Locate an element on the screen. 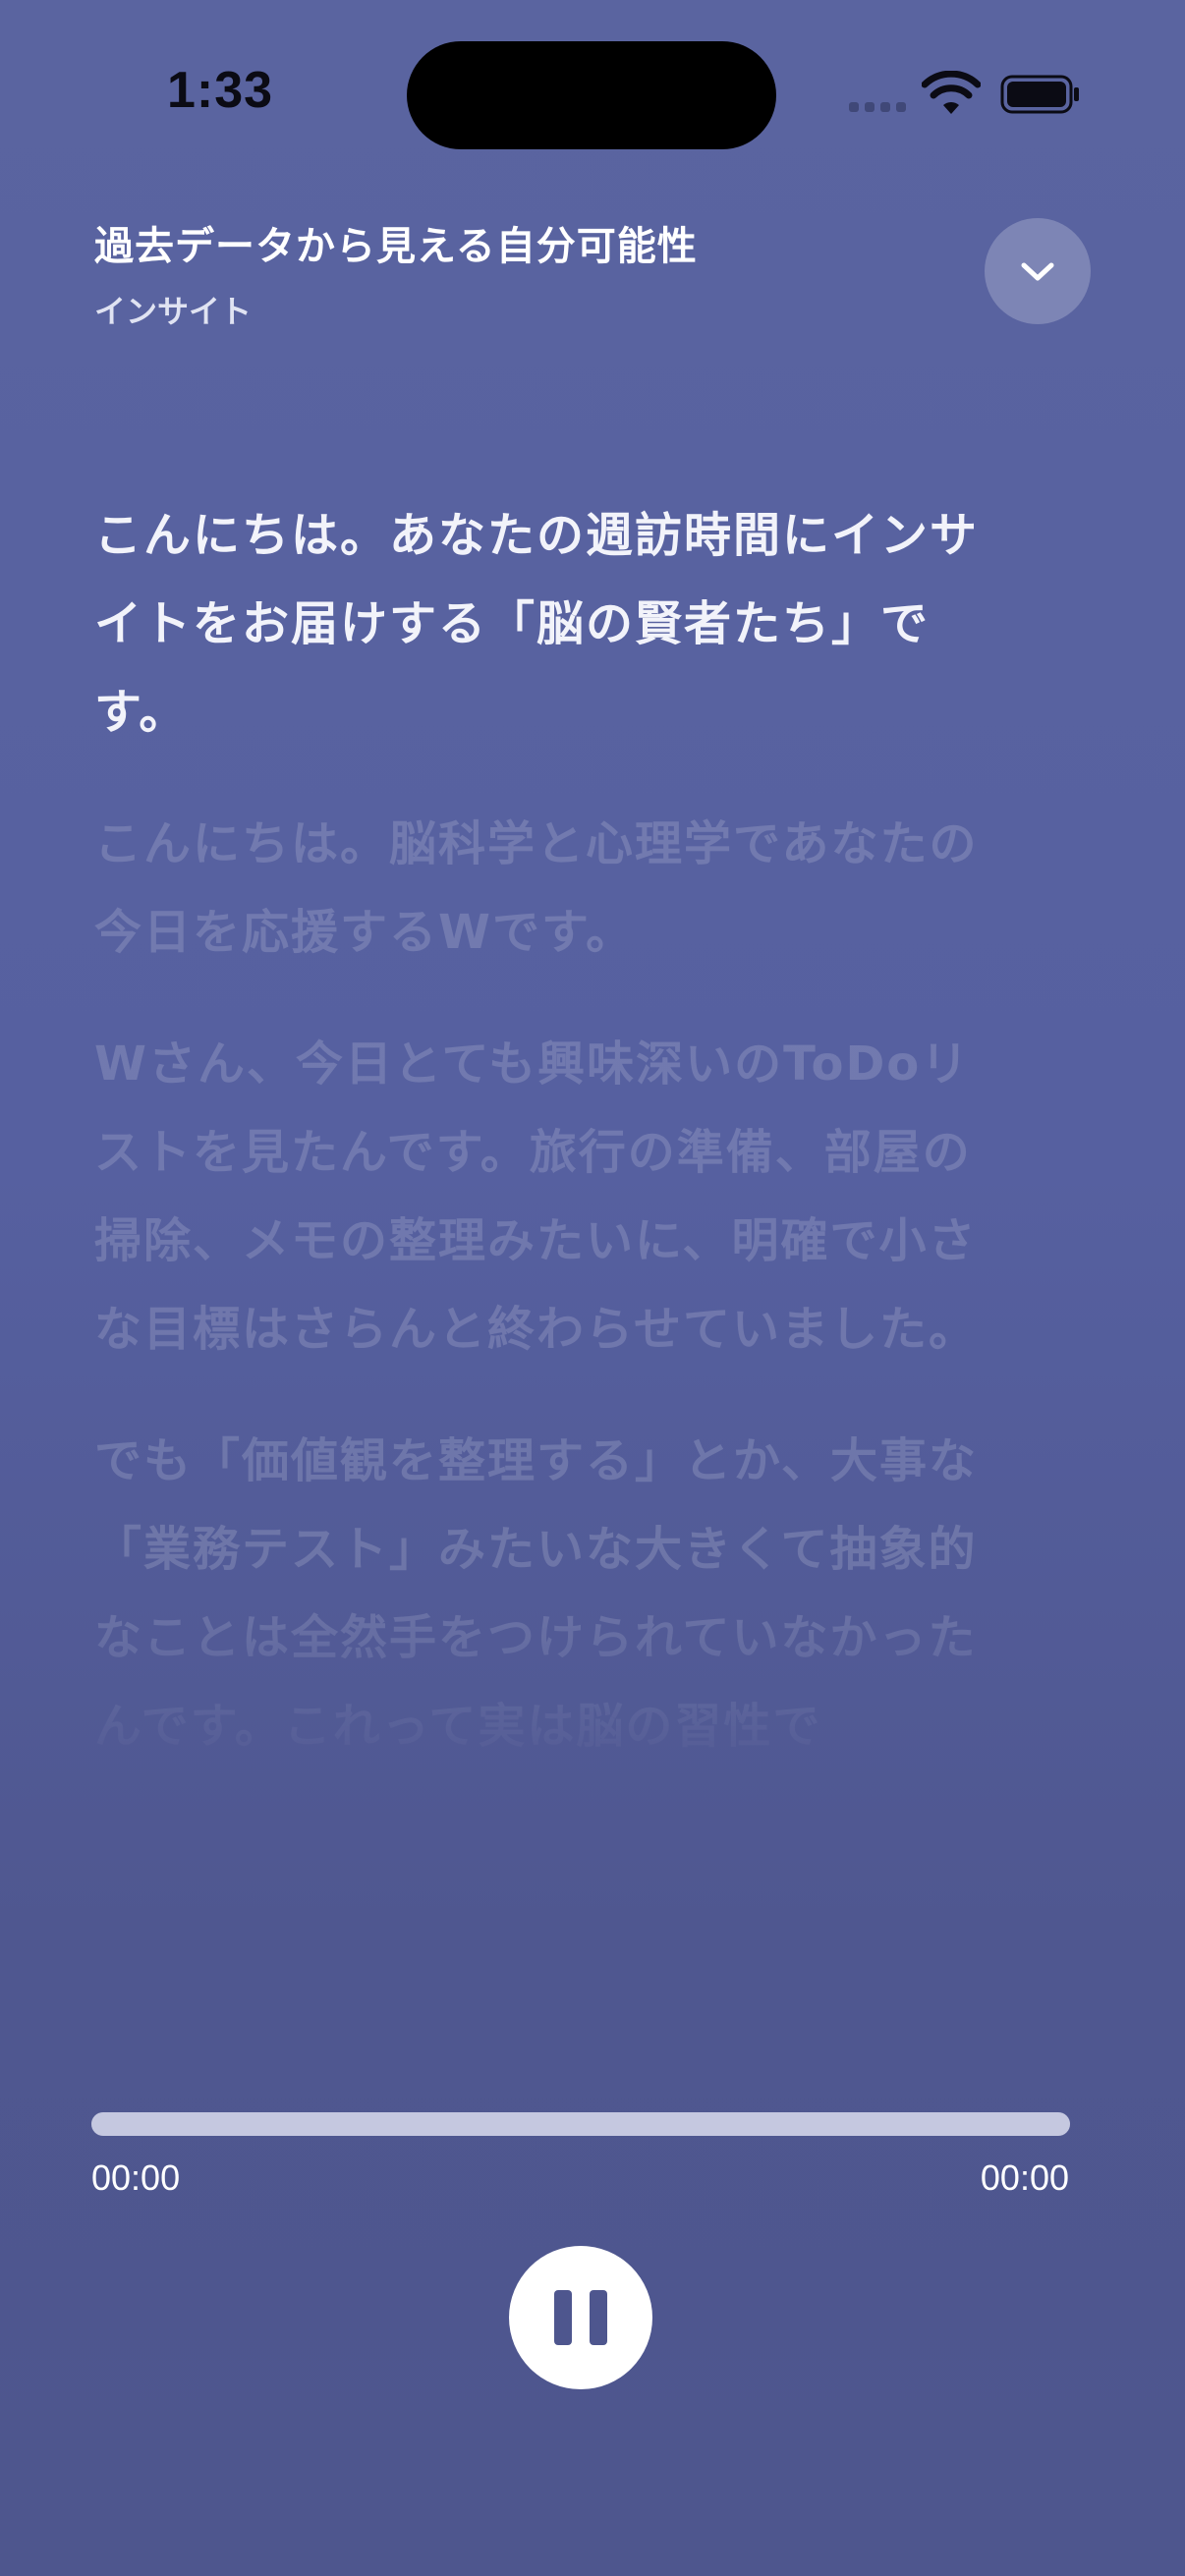 The width and height of the screenshot is (1185, 2576). time-elapsed: 00:00 is located at coordinates (136, 2177).